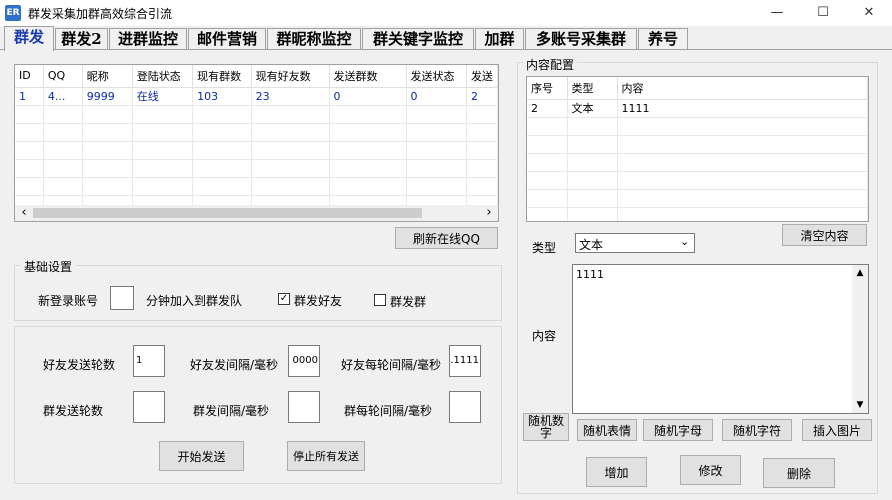 The width and height of the screenshot is (892, 500). I want to click on vertical-scrollbar: ▲ ▼, so click(860, 339).